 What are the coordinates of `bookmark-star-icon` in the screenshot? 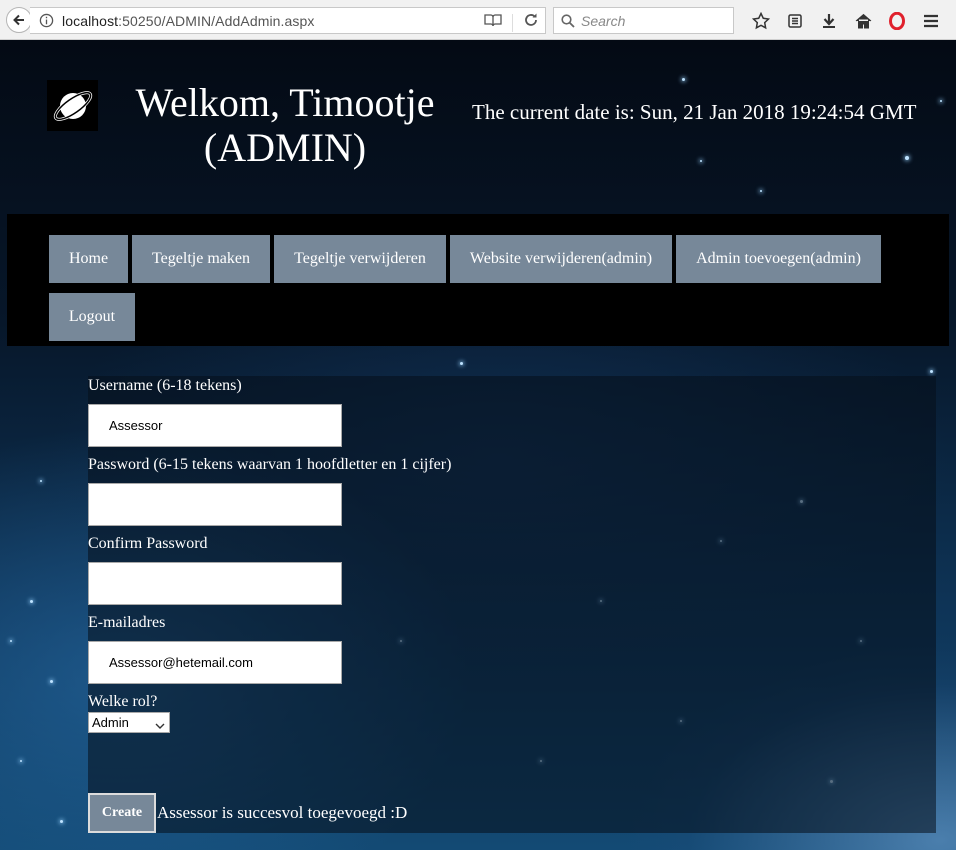 It's located at (761, 21).